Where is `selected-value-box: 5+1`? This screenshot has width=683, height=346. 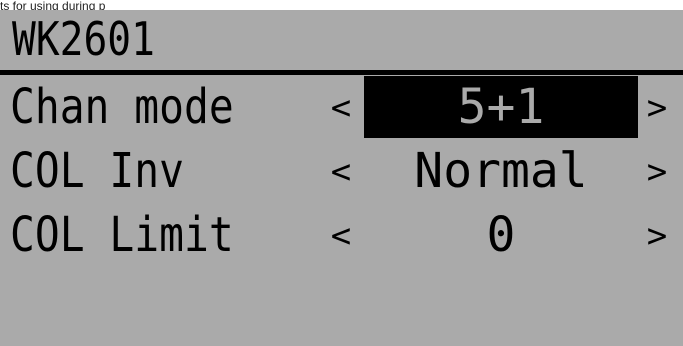
selected-value-box: 5+1 is located at coordinates (501, 107).